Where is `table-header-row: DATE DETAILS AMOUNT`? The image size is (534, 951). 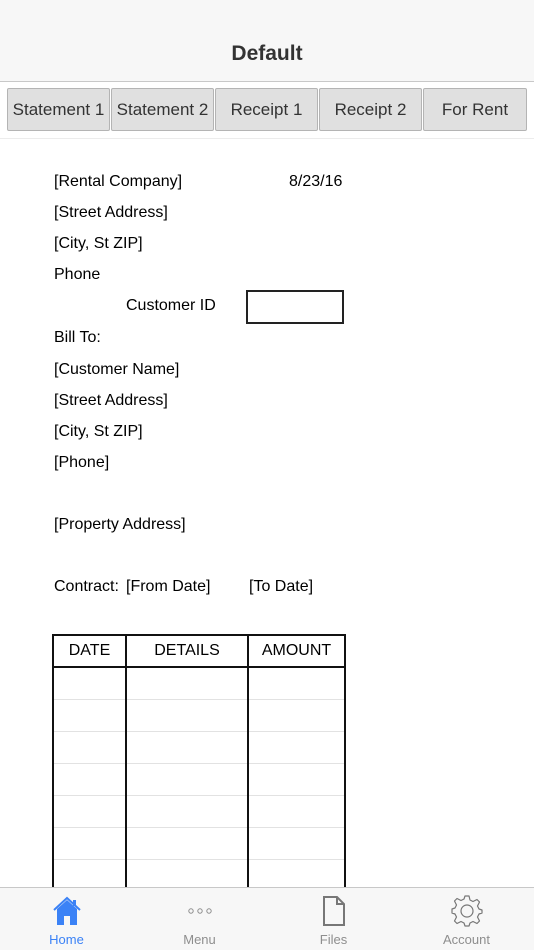
table-header-row: DATE DETAILS AMOUNT is located at coordinates (199, 651).